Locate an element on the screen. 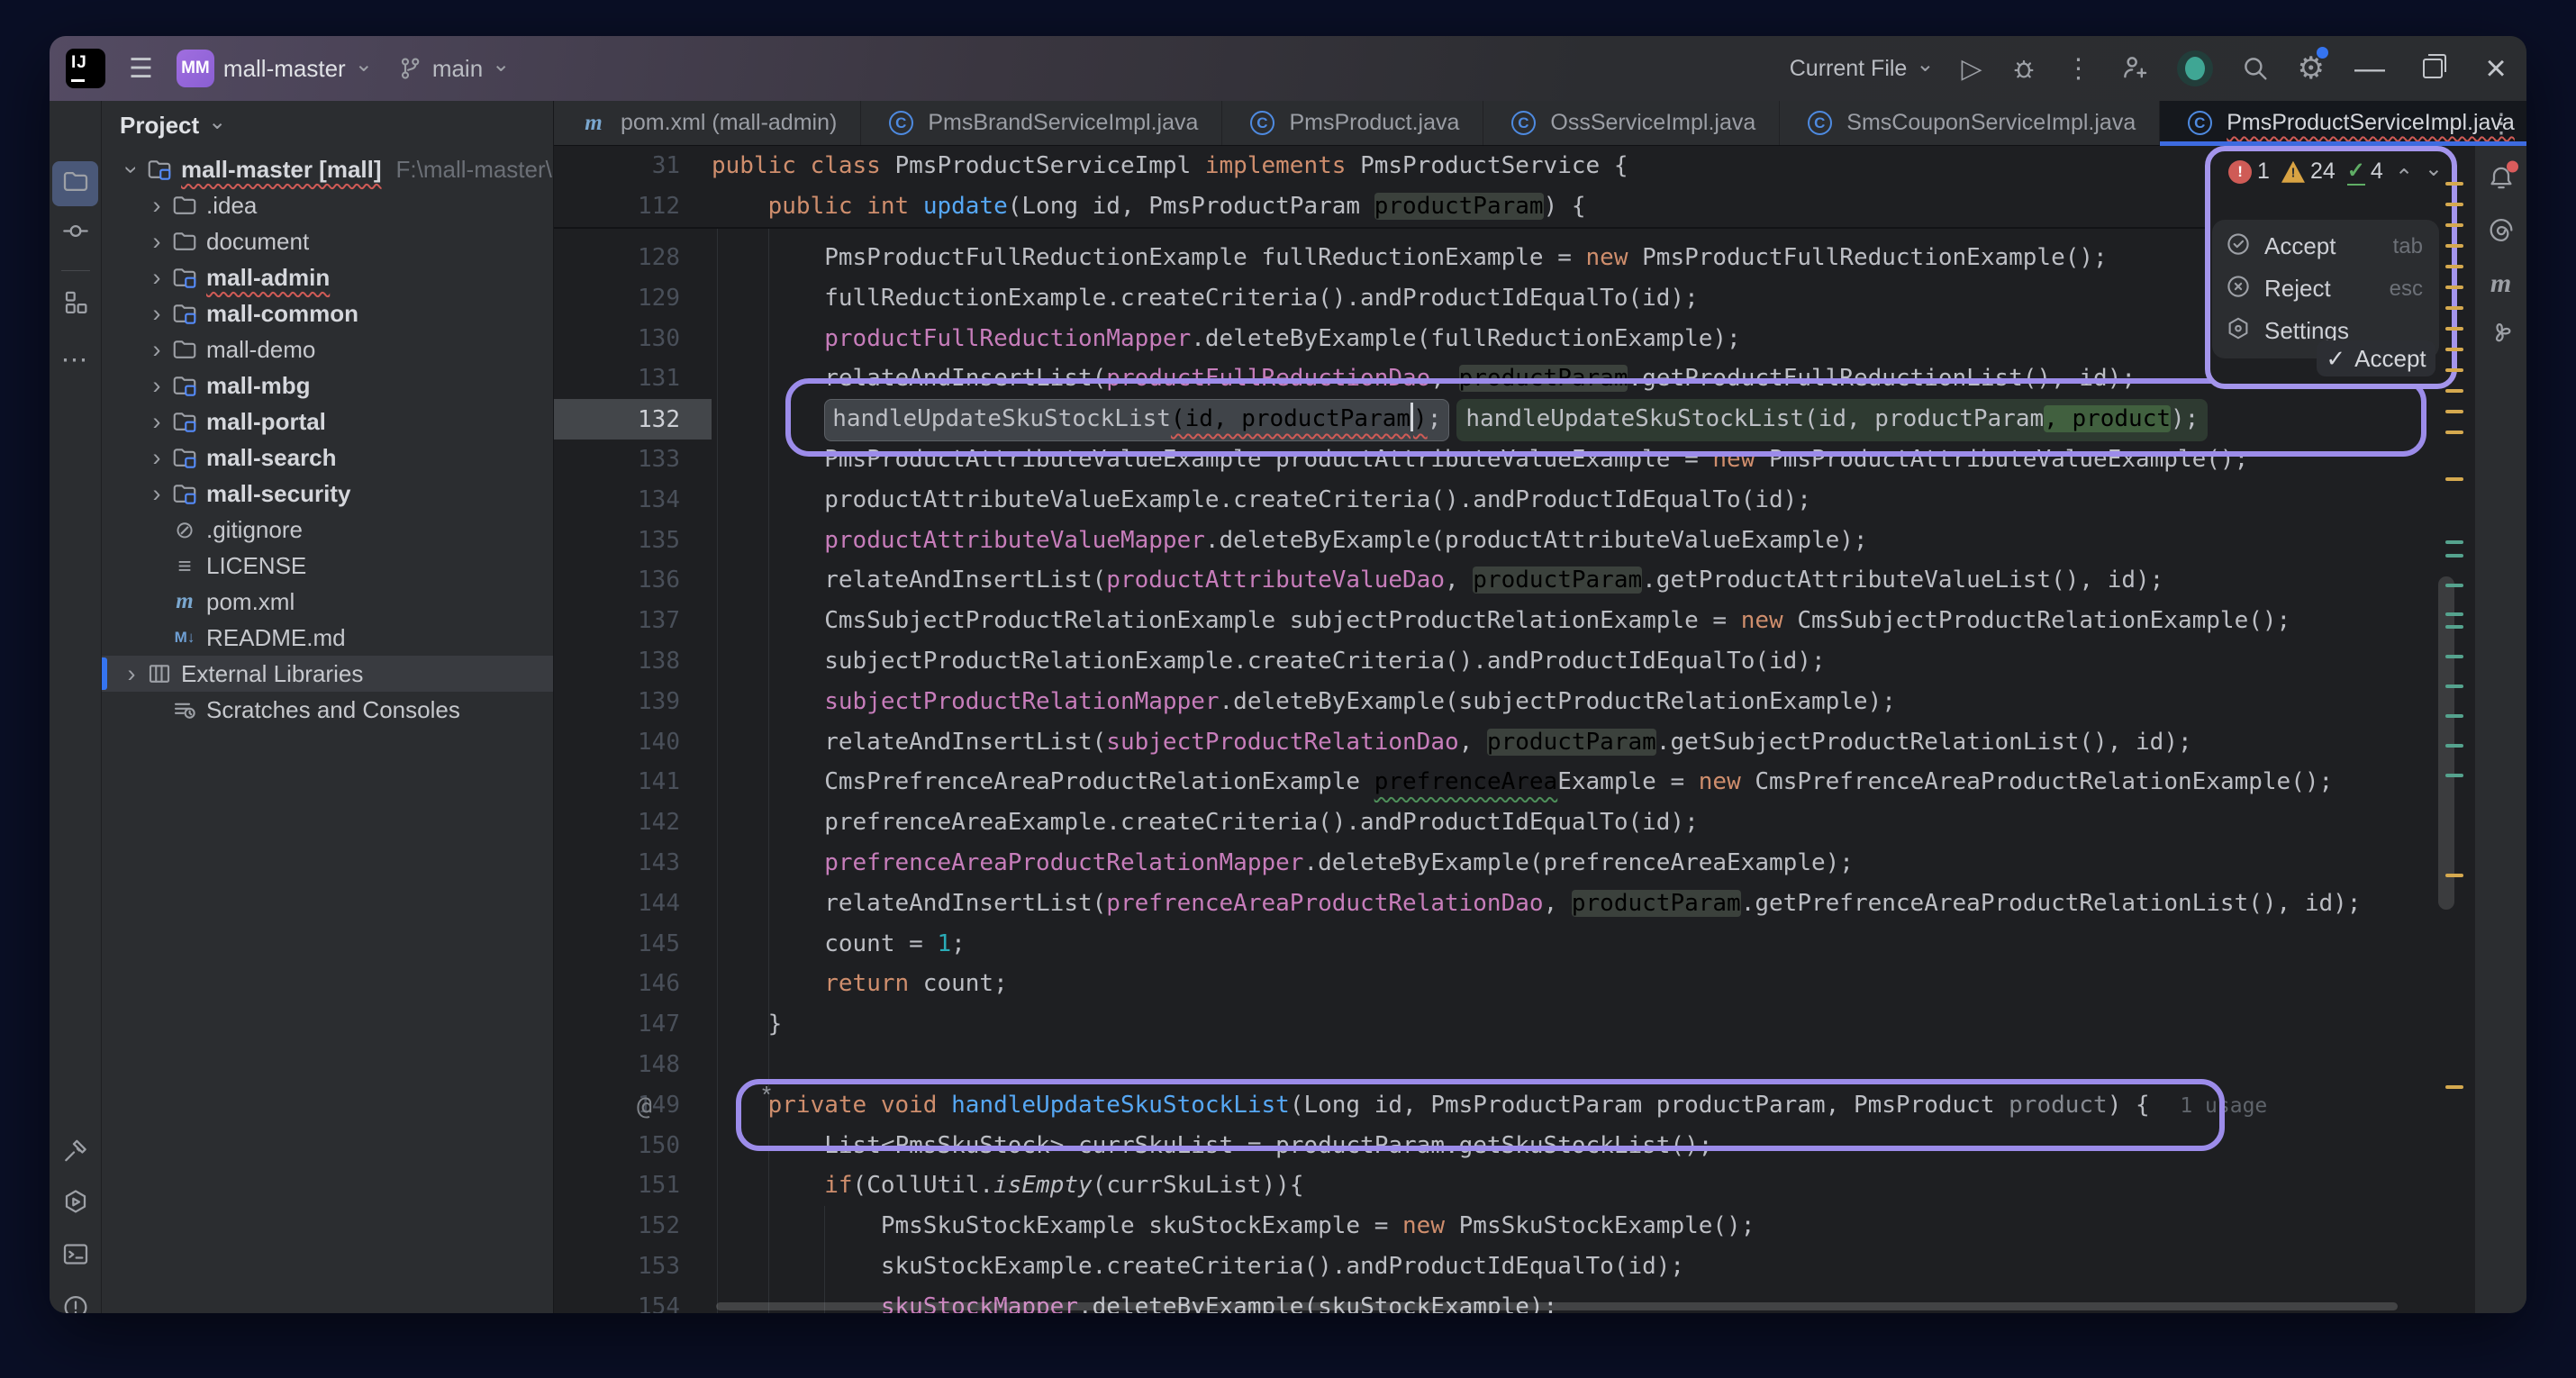 Image resolution: width=2576 pixels, height=1378 pixels. tab-pmsproduct-java: C PmsProduct.java is located at coordinates (1353, 123).